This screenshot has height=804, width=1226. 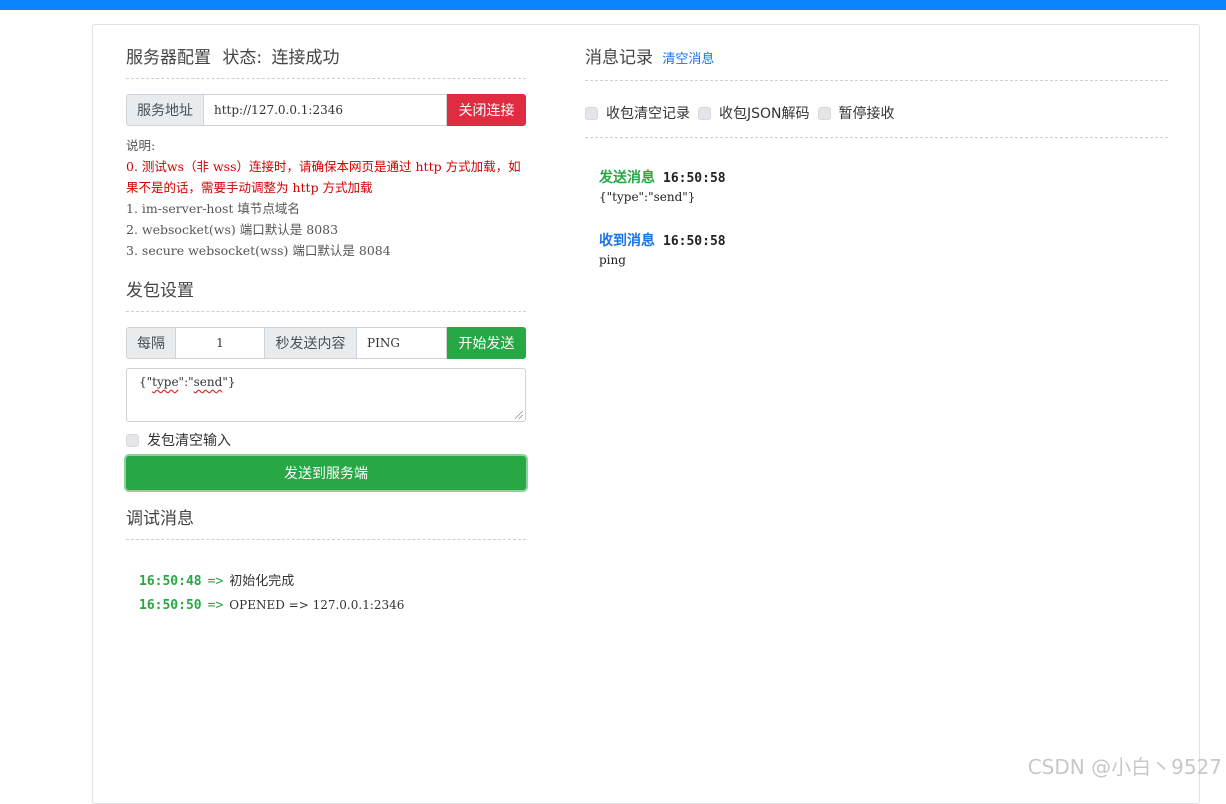 What do you see at coordinates (213, 208) in the screenshot?
I see `instructions-item: 1. im-server-host 填节点域名` at bounding box center [213, 208].